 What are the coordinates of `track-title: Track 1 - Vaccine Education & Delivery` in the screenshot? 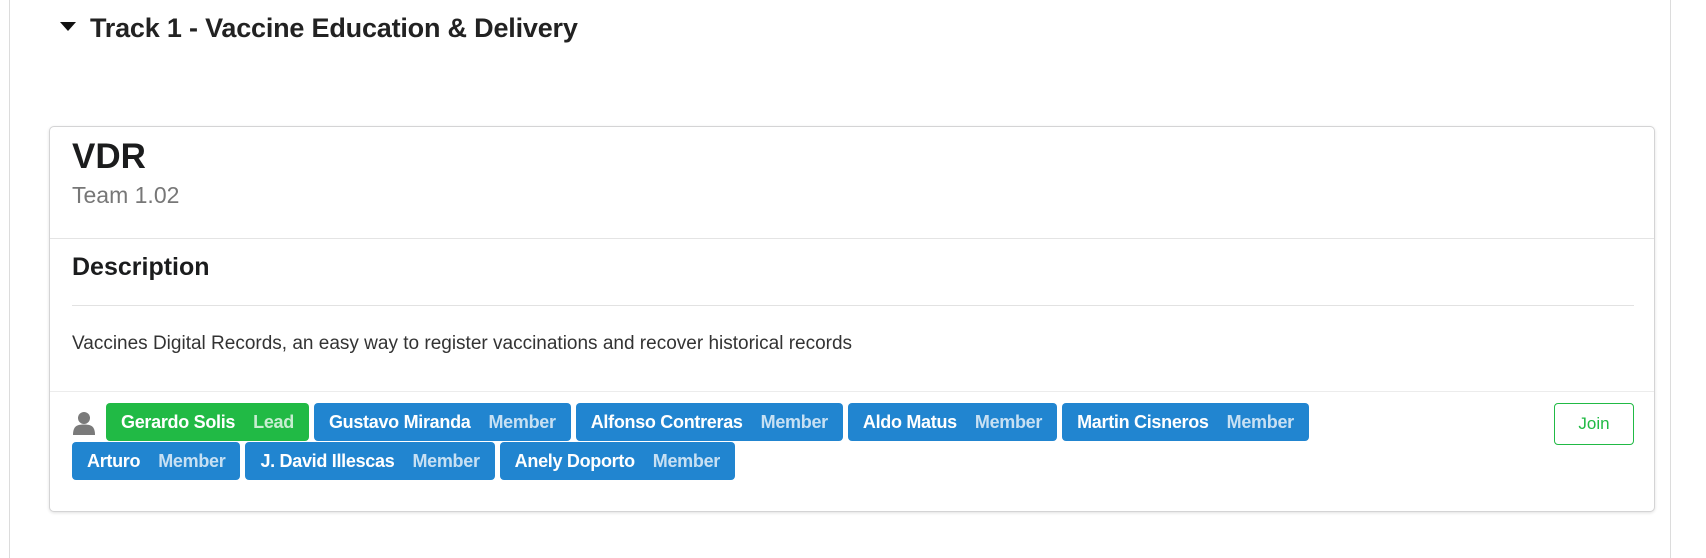 It's located at (334, 27).